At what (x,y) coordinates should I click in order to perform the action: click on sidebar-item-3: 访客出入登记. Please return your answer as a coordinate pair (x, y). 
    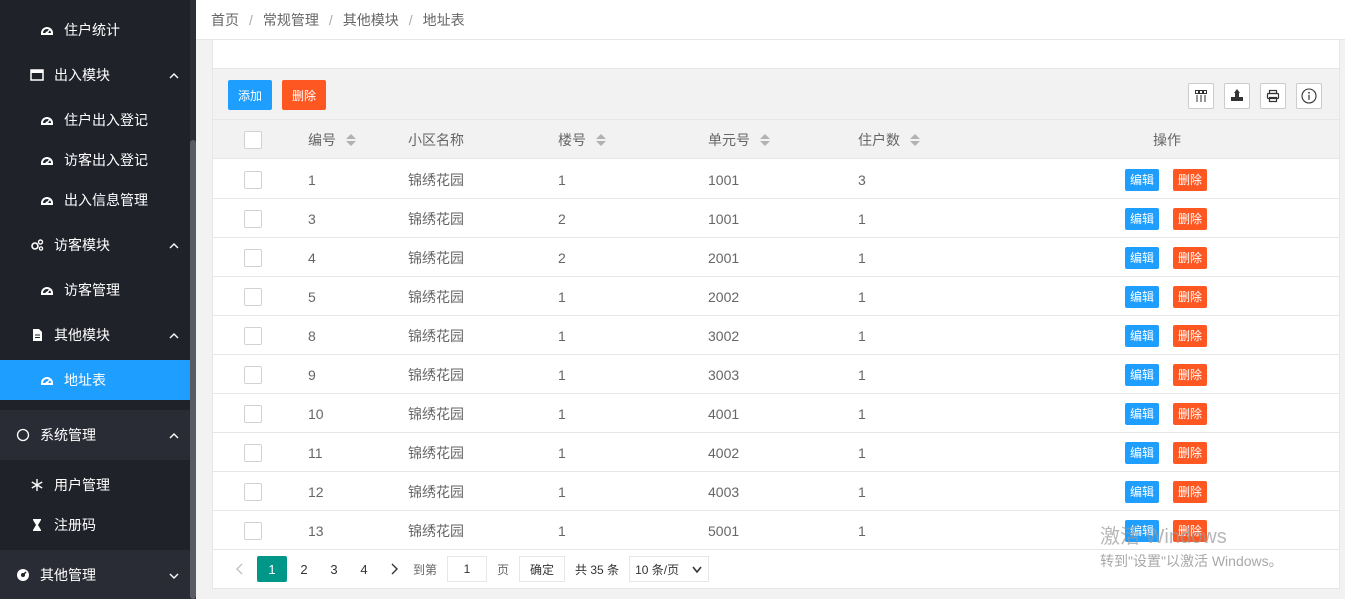
    Looking at the image, I should click on (95, 160).